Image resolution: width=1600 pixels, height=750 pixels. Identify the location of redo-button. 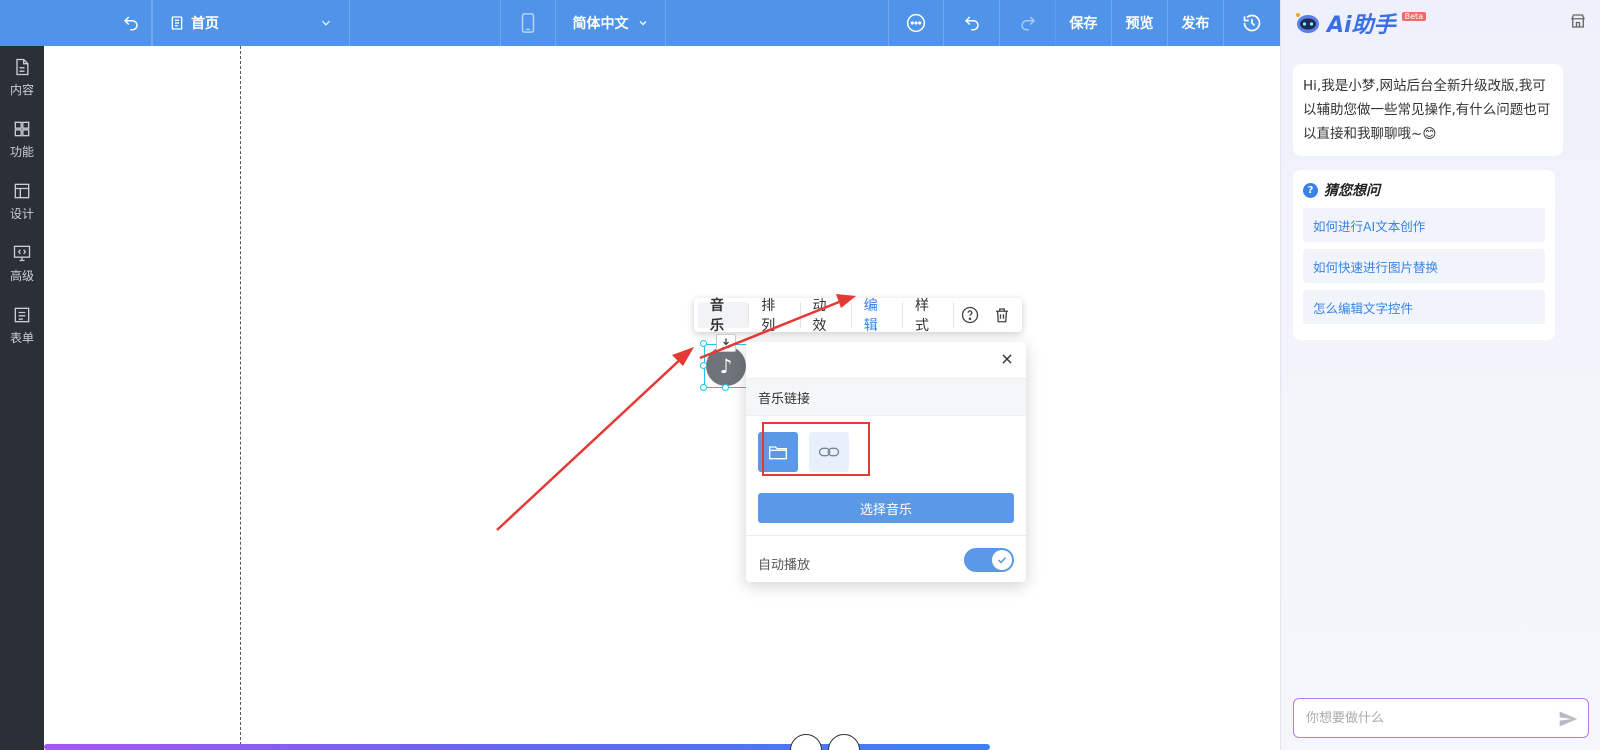
(1028, 23).